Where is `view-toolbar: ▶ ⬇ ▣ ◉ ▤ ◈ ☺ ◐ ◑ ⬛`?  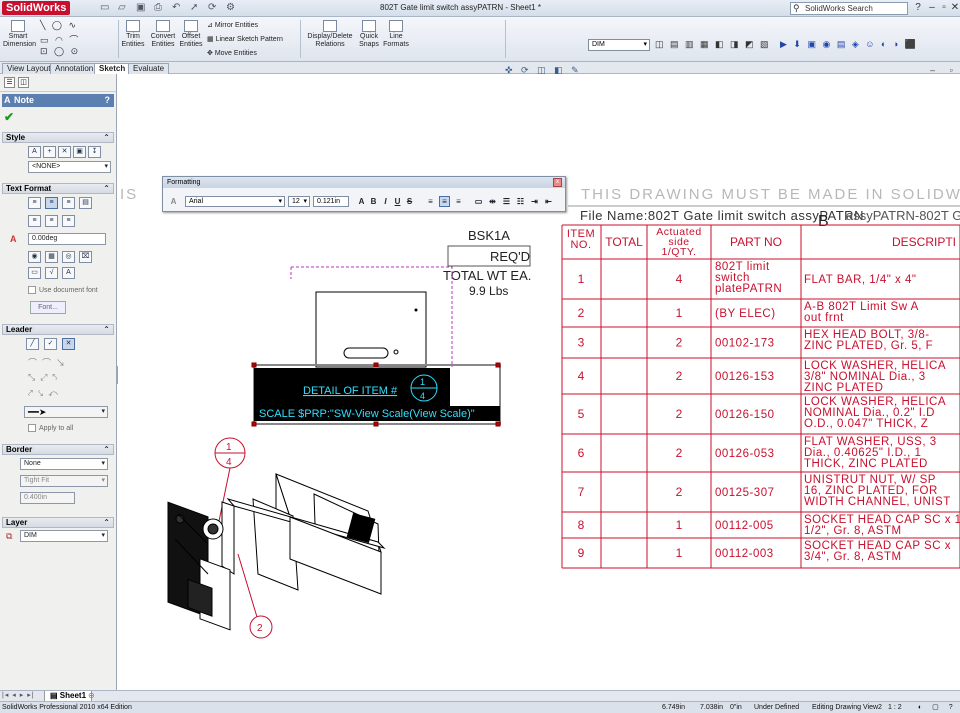
view-toolbar: ▶ ⬇ ▣ ◉ ▤ ◈ ☺ ◐ ◑ ⬛ is located at coordinates (849, 44).